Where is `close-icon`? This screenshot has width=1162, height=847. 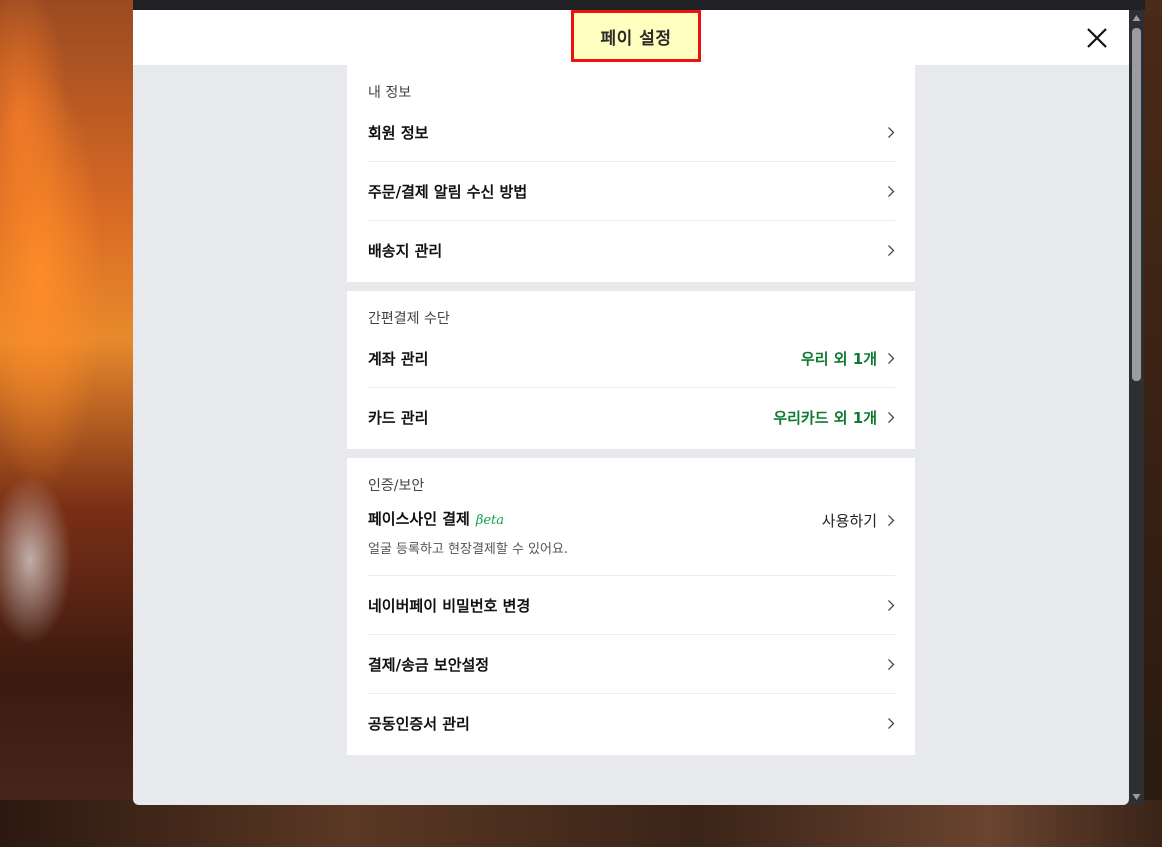
close-icon is located at coordinates (1097, 38).